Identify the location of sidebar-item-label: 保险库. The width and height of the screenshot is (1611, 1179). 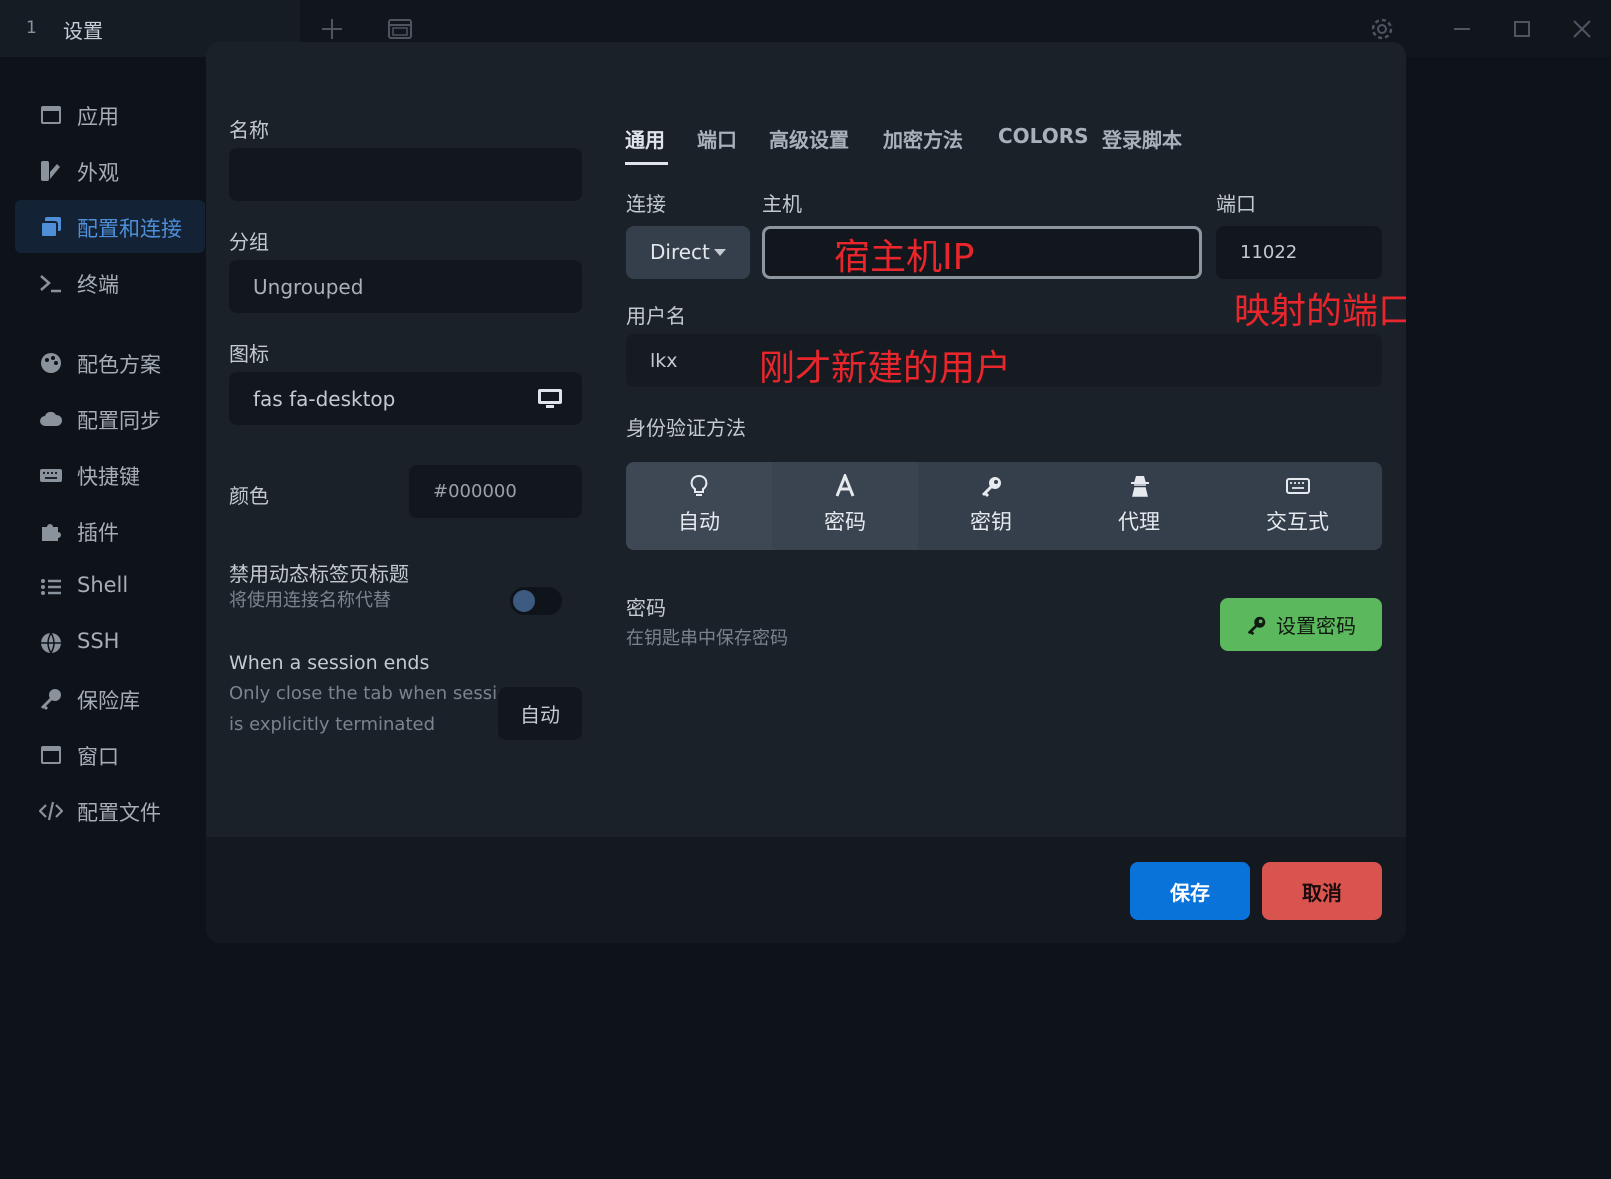
(108, 701).